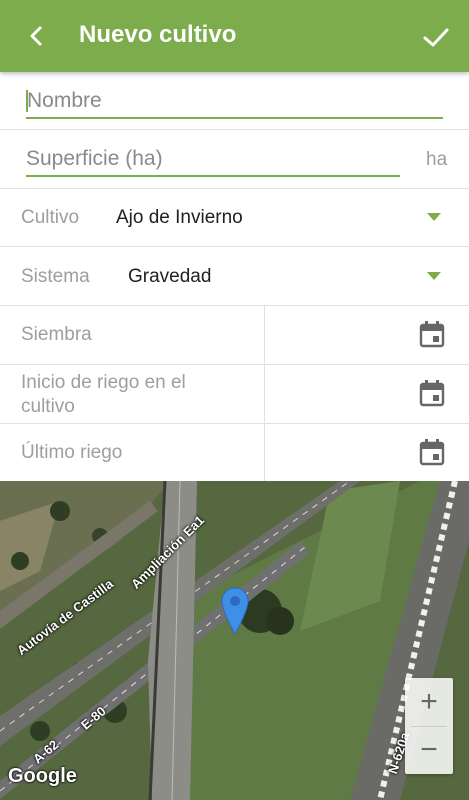 This screenshot has width=469, height=800. What do you see at coordinates (213, 176) in the screenshot?
I see `surface-underline` at bounding box center [213, 176].